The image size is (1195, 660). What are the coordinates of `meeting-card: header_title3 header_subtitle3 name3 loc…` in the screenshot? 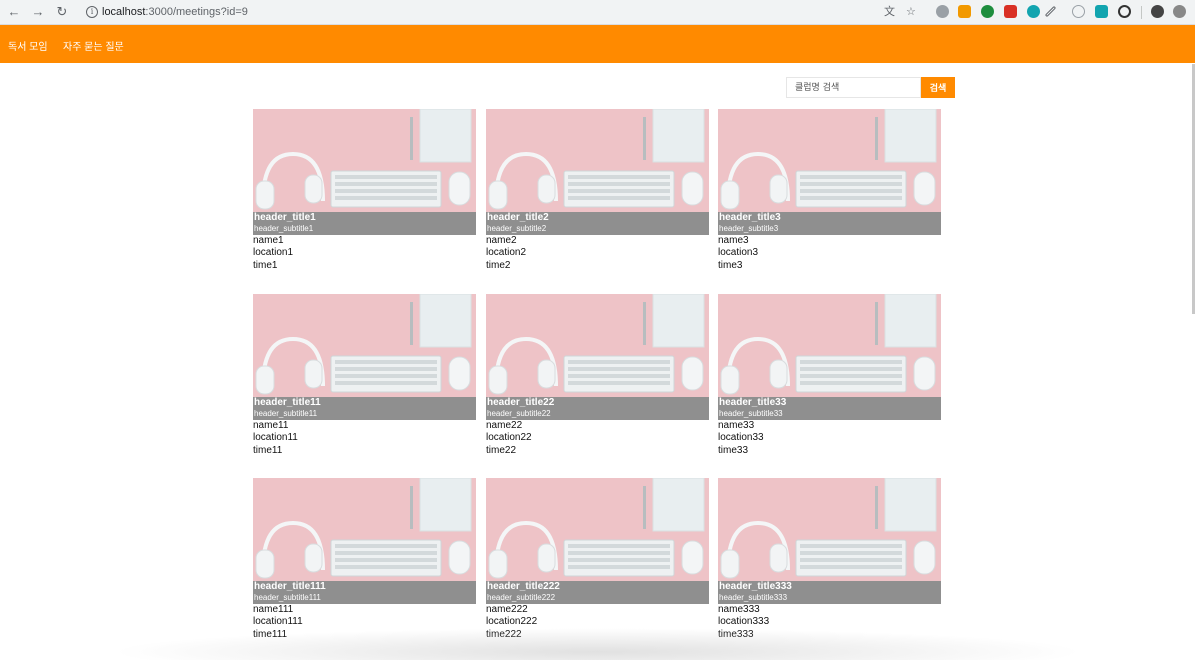 It's located at (829, 190).